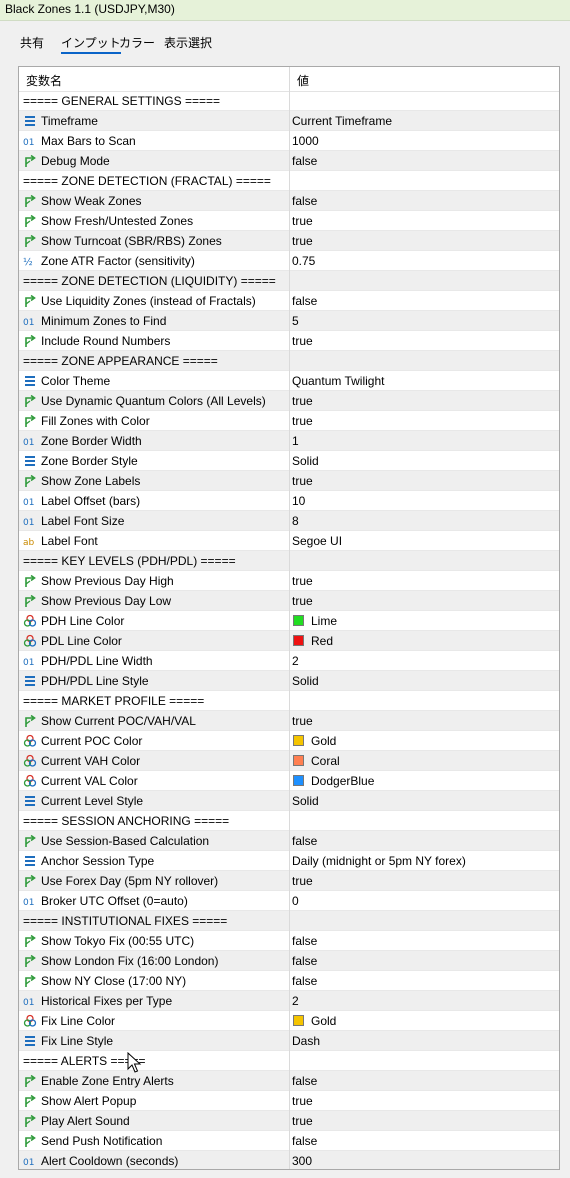 This screenshot has height=1178, width=570. I want to click on svg-text: ½, so click(28, 262).